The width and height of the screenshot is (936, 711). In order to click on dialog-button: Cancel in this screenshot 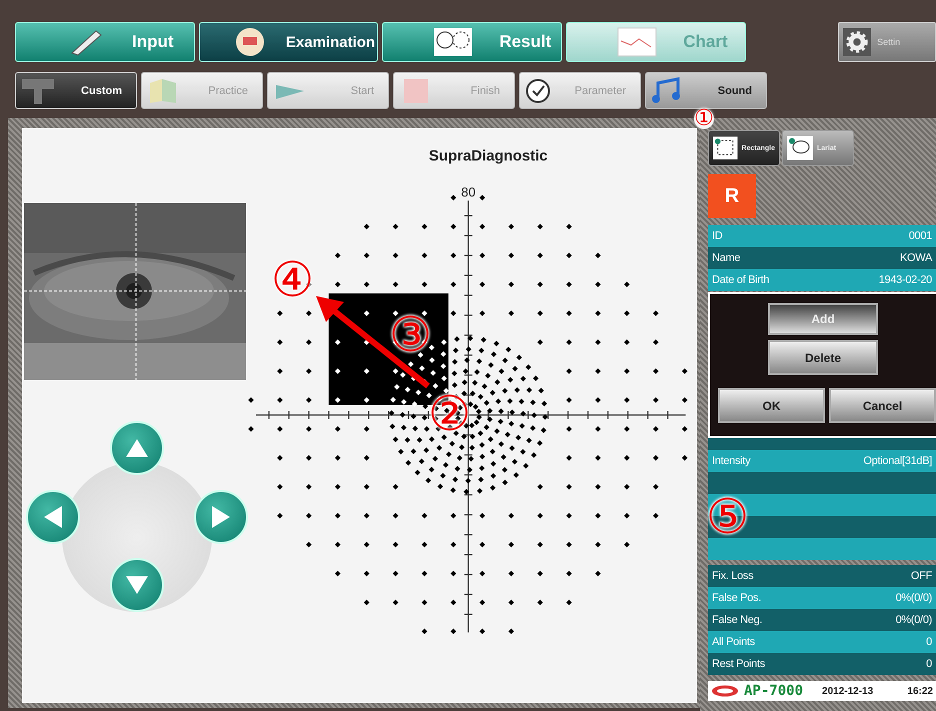, I will do `click(882, 405)`.